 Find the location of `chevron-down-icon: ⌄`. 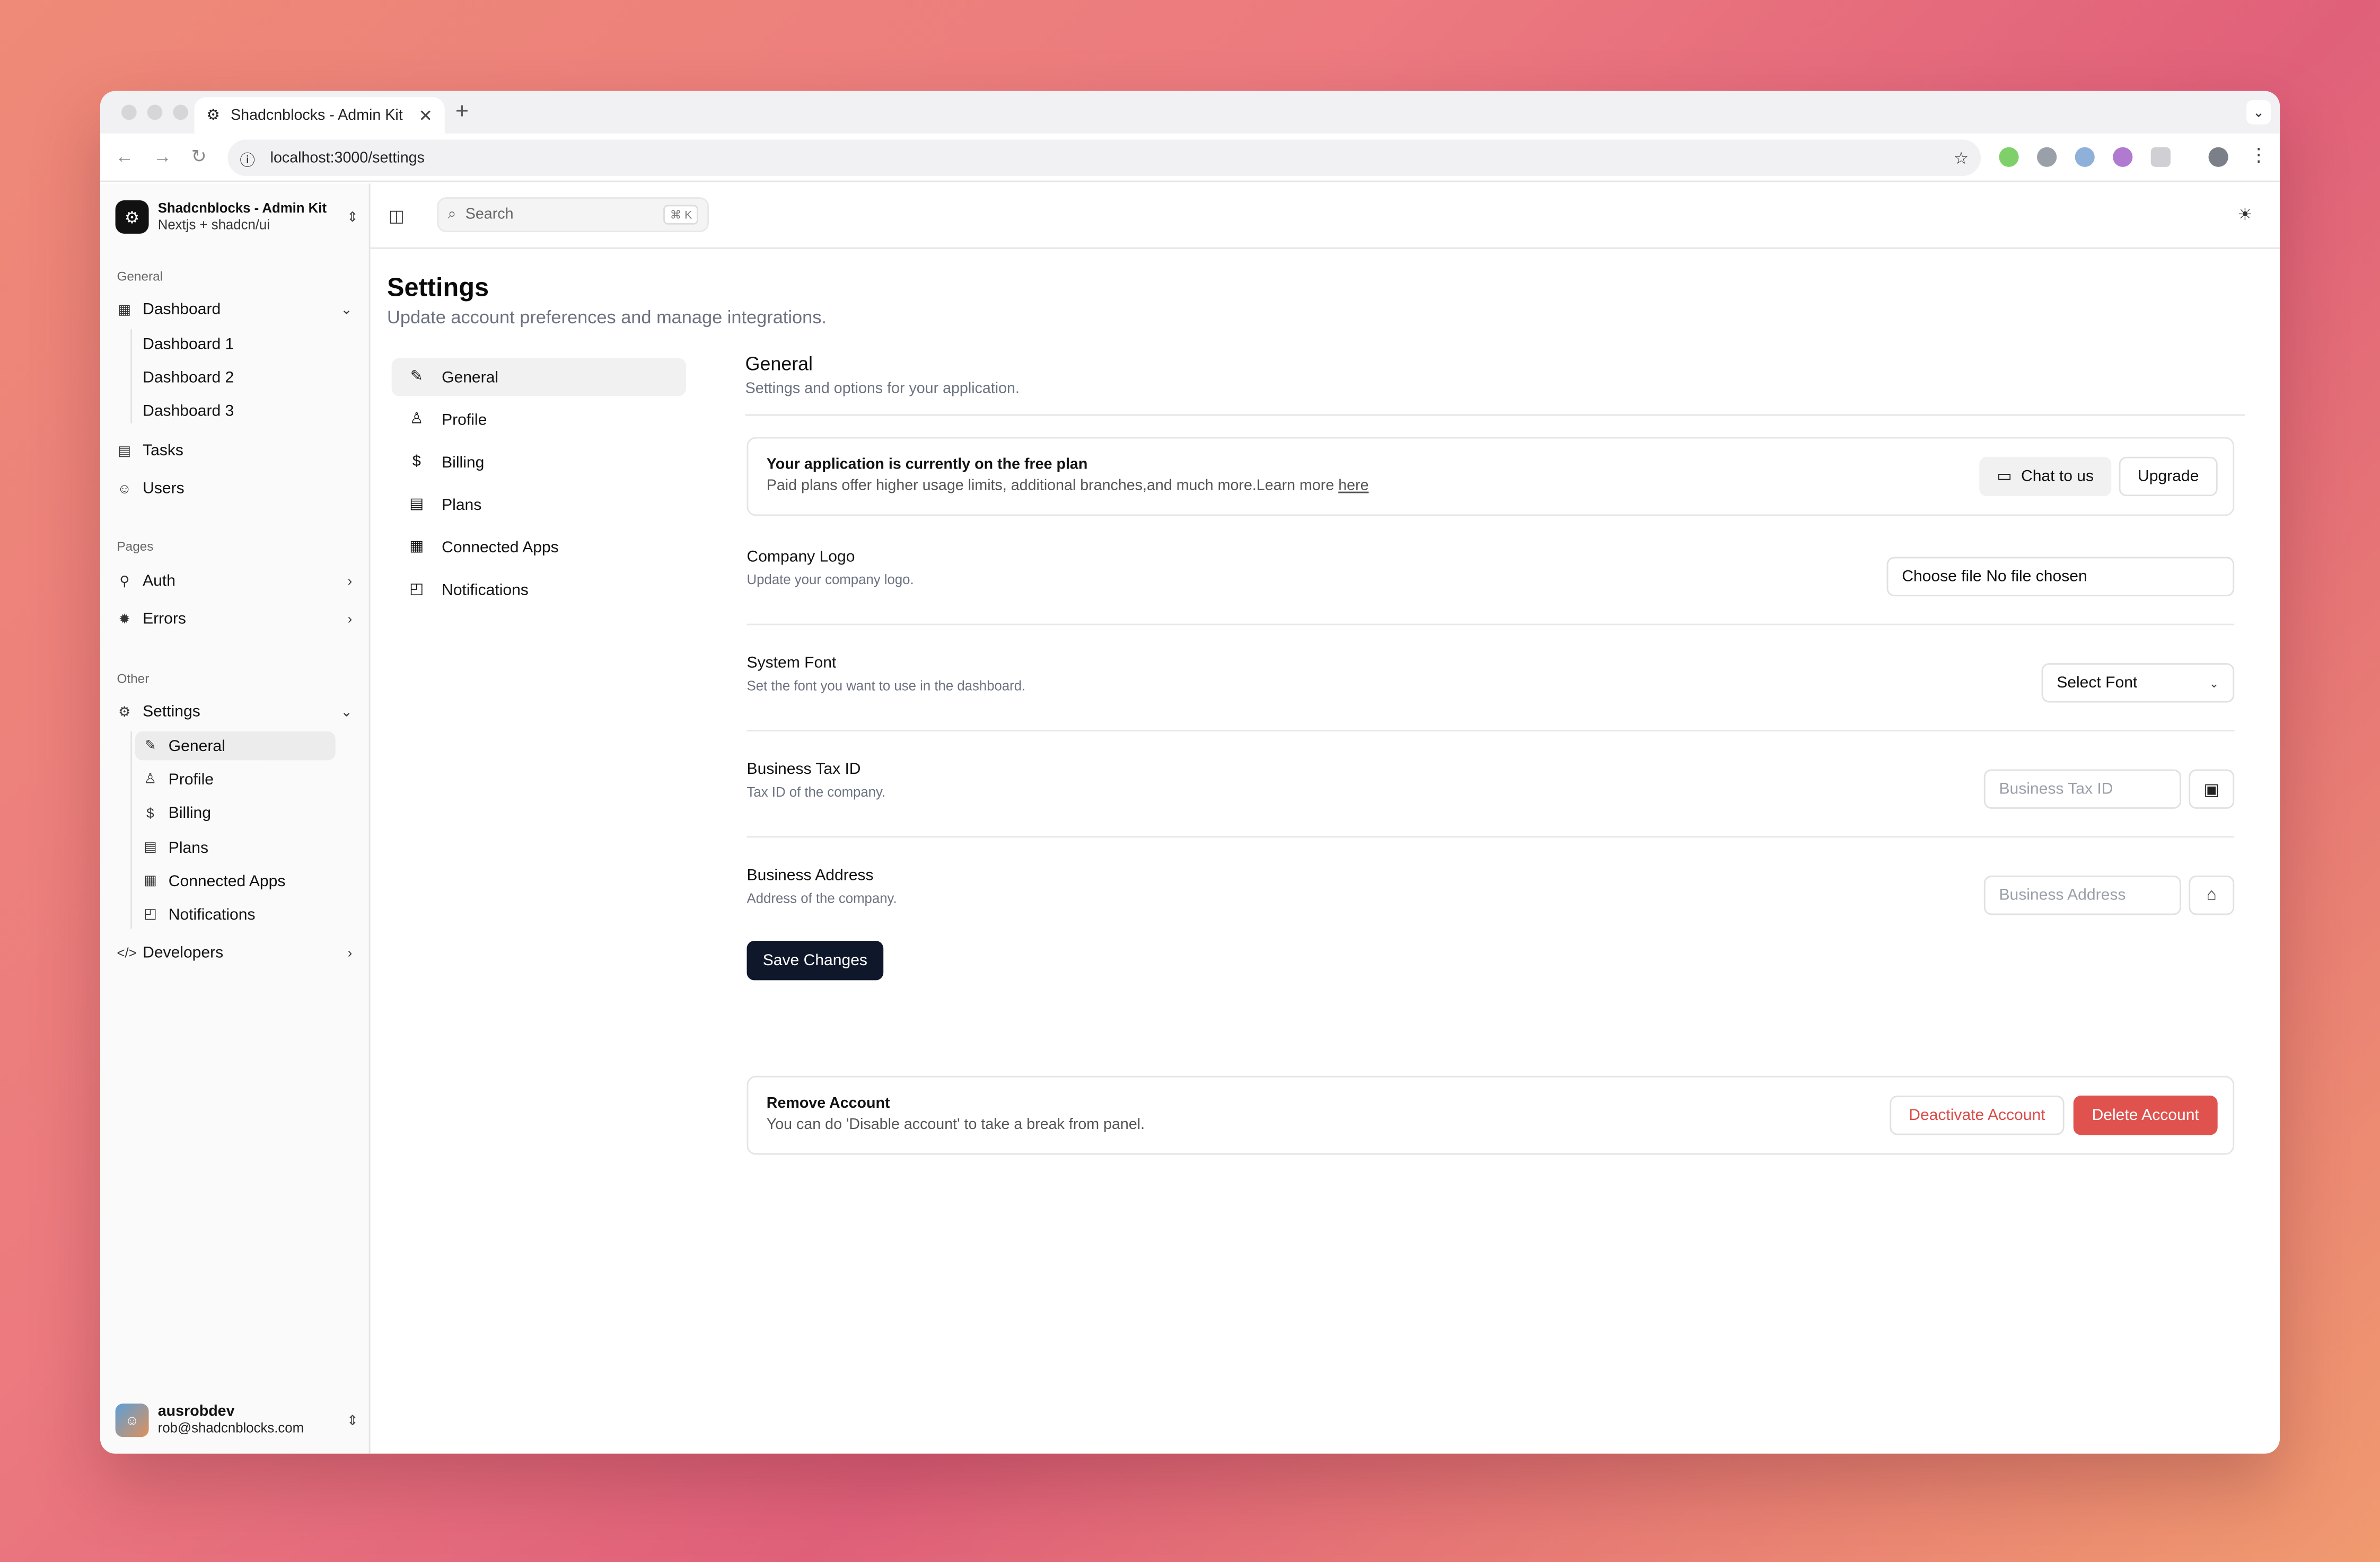

chevron-down-icon: ⌄ is located at coordinates (346, 711).